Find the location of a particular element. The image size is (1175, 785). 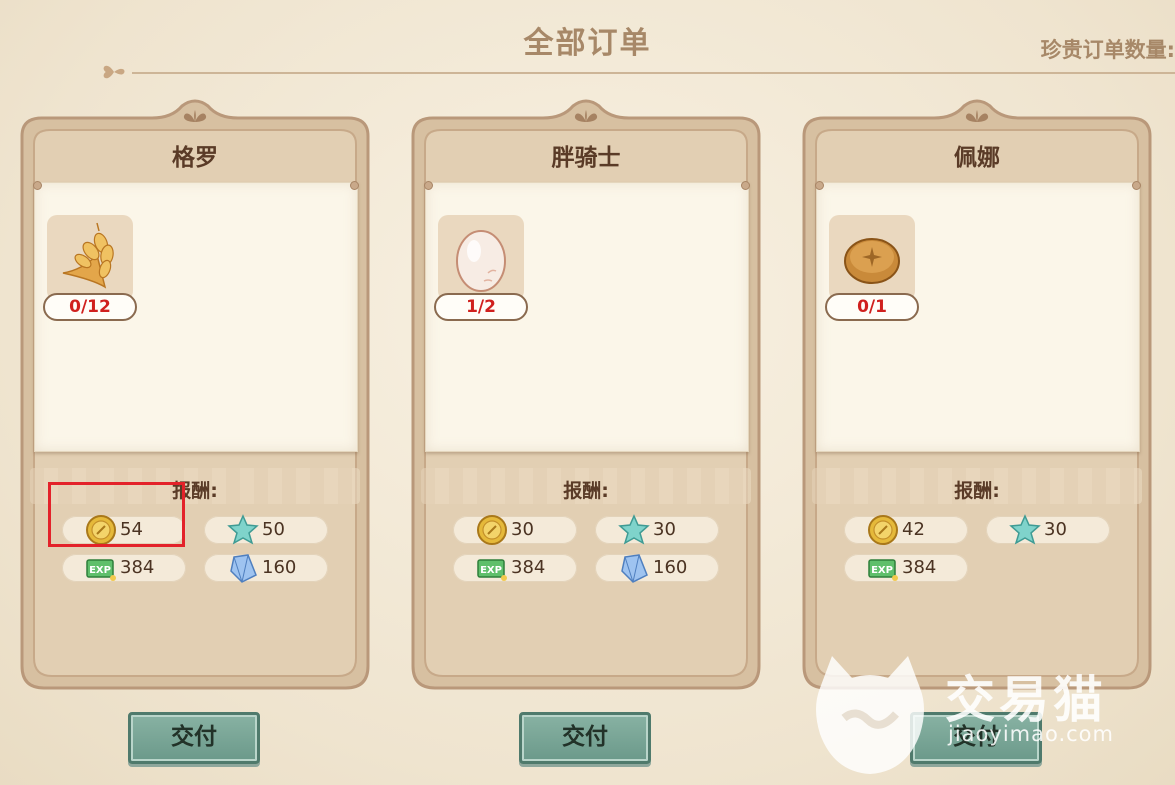

order-note: 0/12 is located at coordinates (196, 316).